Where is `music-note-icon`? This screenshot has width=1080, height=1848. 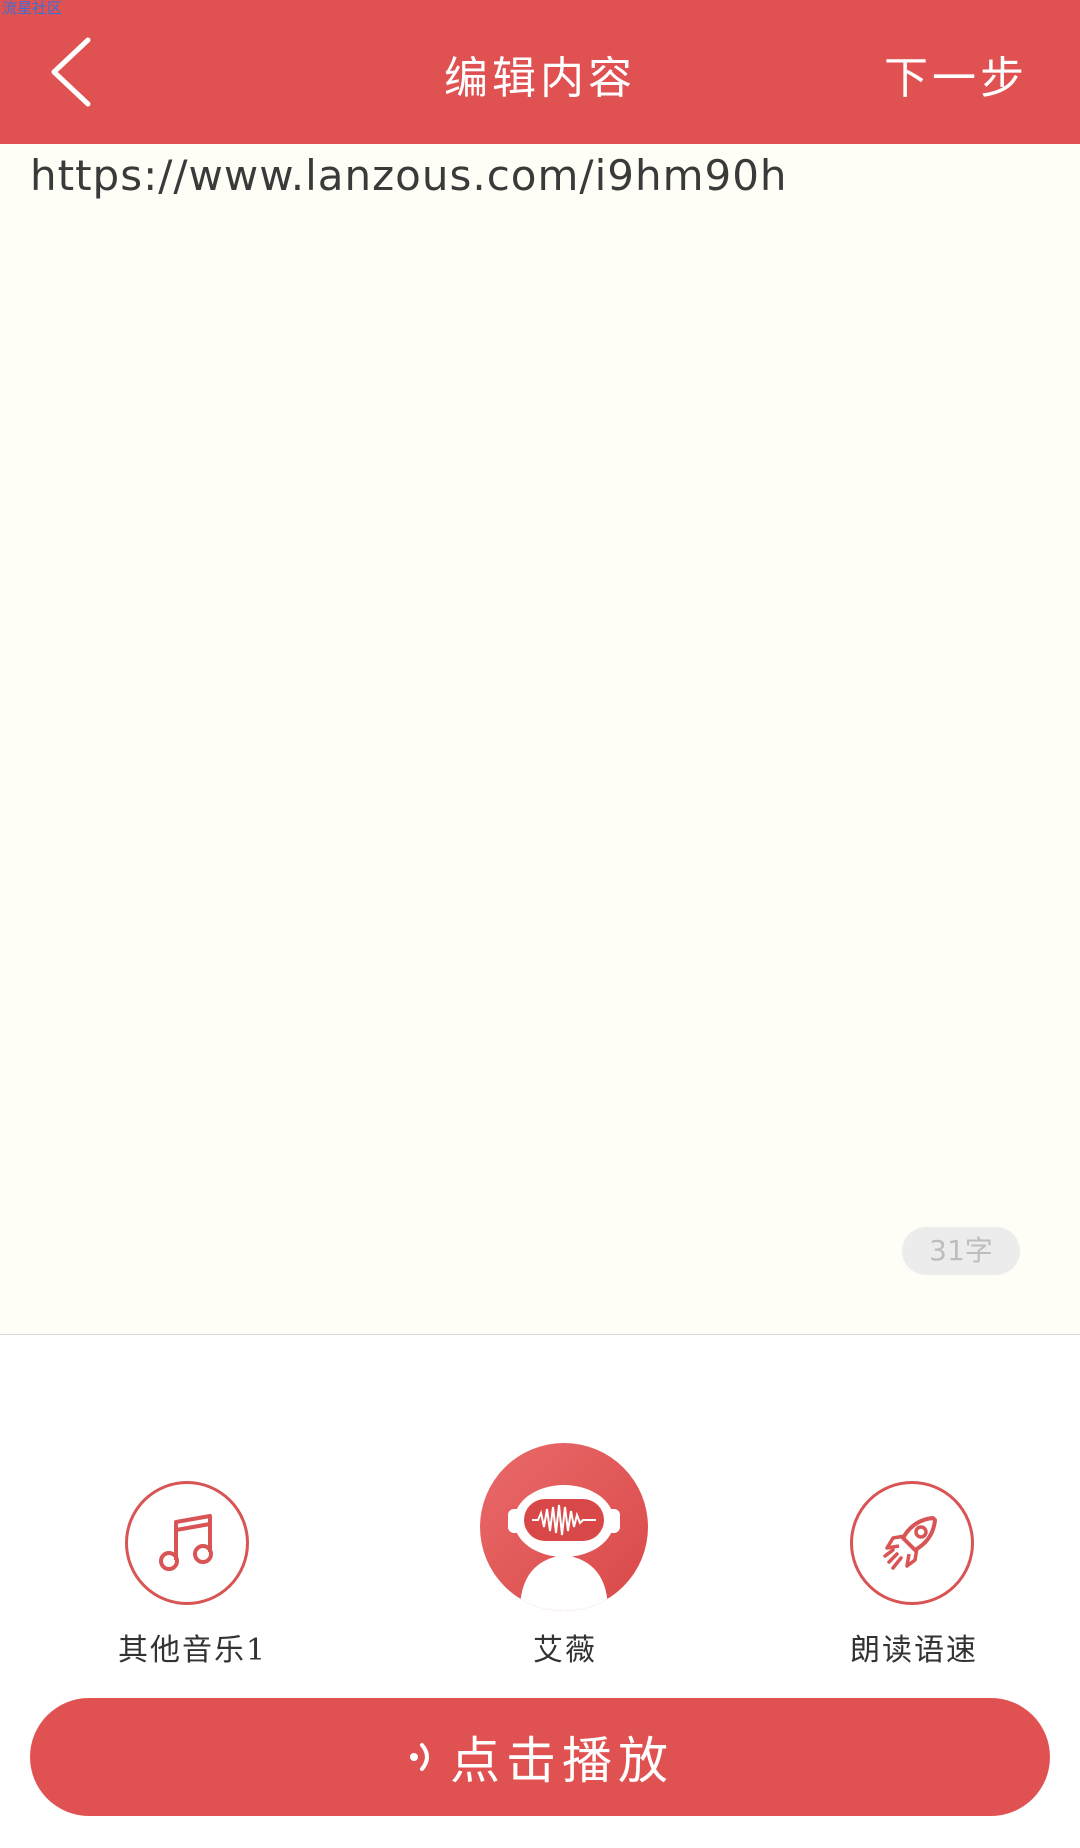
music-note-icon is located at coordinates (186, 1542).